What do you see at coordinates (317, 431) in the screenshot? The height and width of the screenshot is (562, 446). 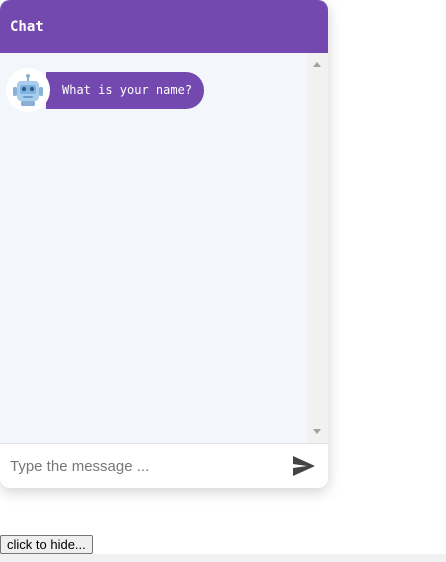 I see `scroll-down-arrow-icon` at bounding box center [317, 431].